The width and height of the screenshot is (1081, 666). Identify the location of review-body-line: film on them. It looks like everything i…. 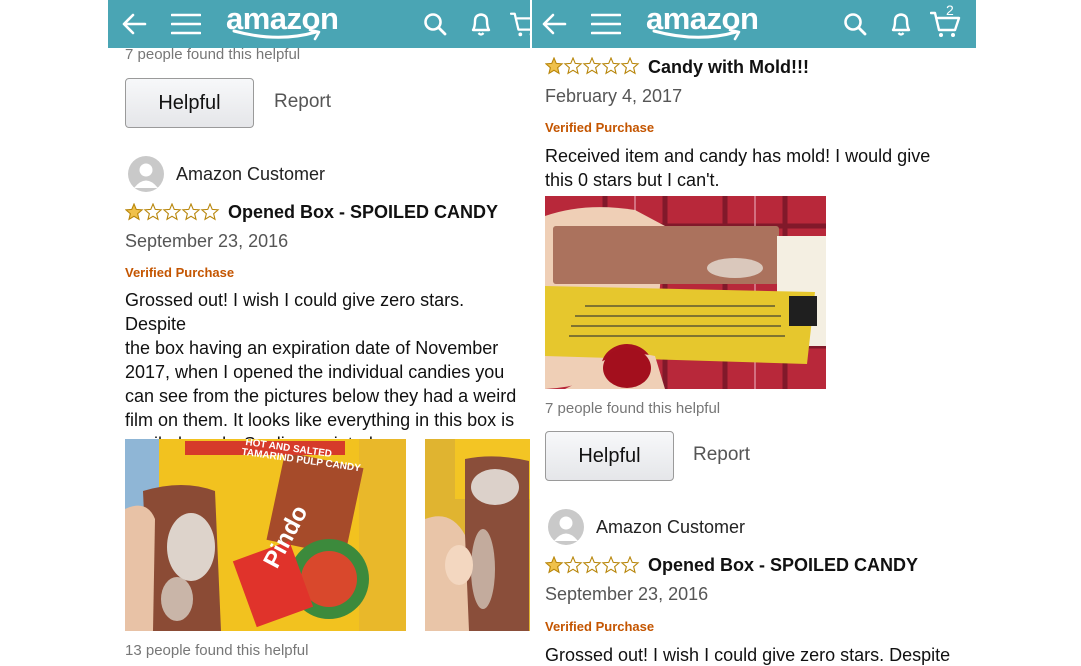
(320, 420).